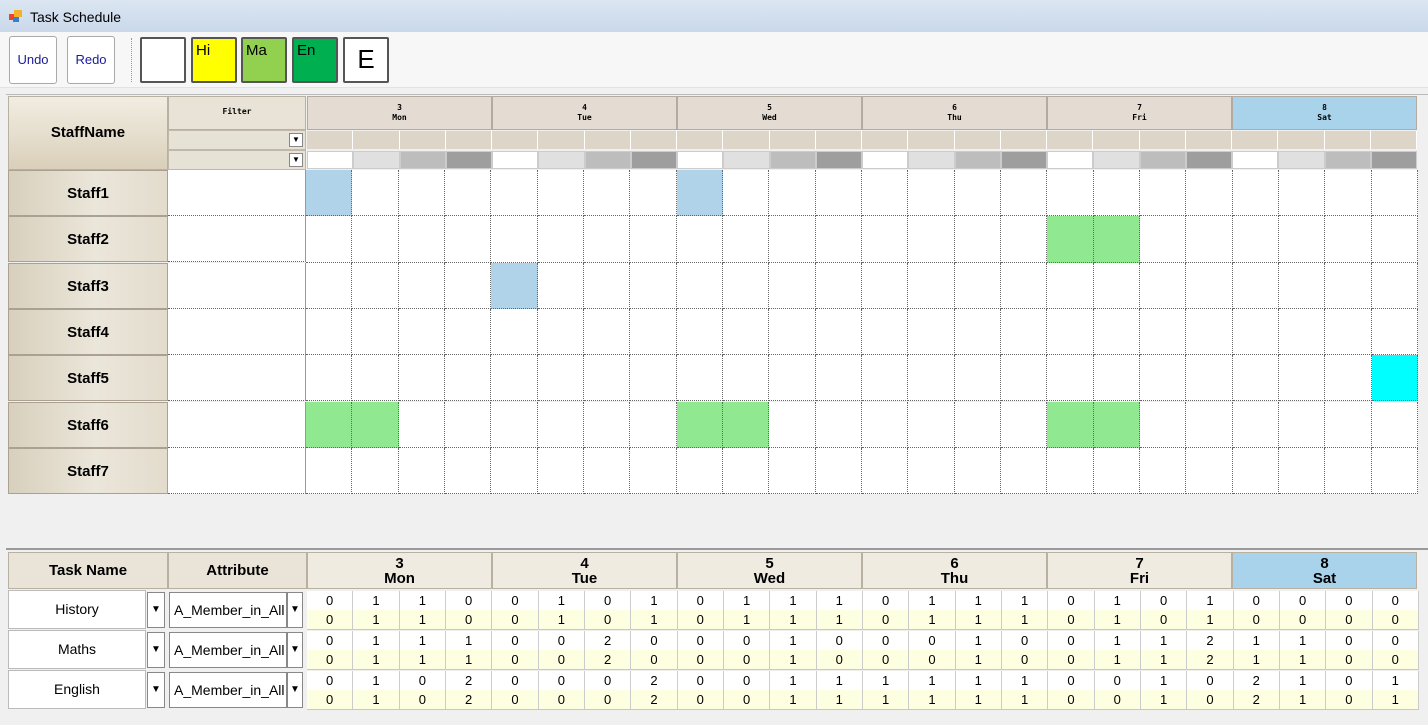  What do you see at coordinates (954, 570) in the screenshot?
I see `task-day-header-thu: 6 Thu` at bounding box center [954, 570].